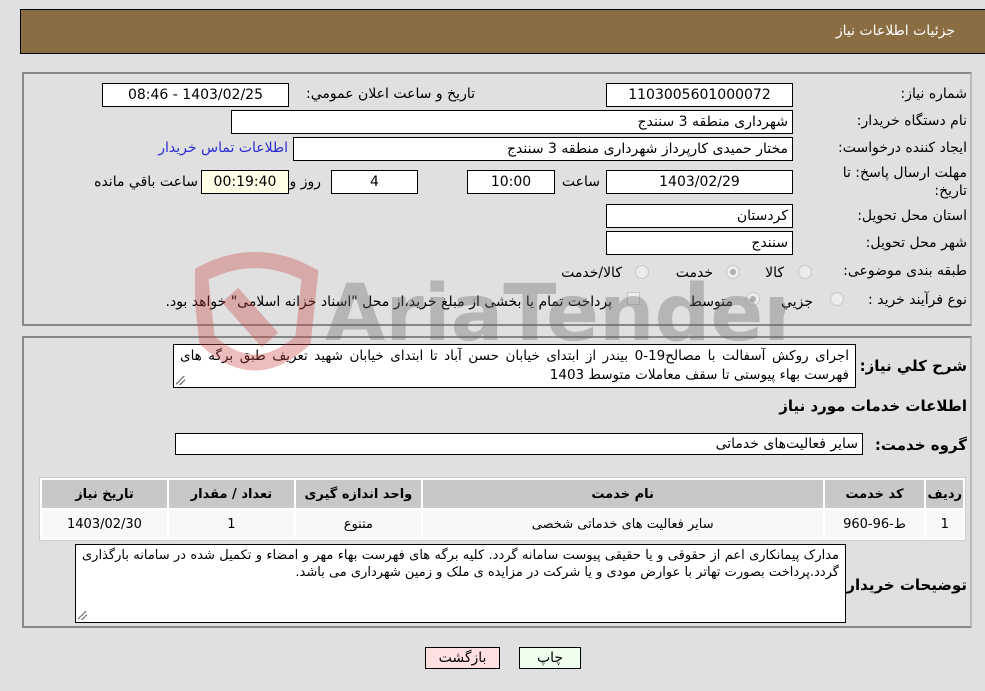  What do you see at coordinates (874, 494) in the screenshot?
I see `col-header-service-code: کد خدمت` at bounding box center [874, 494].